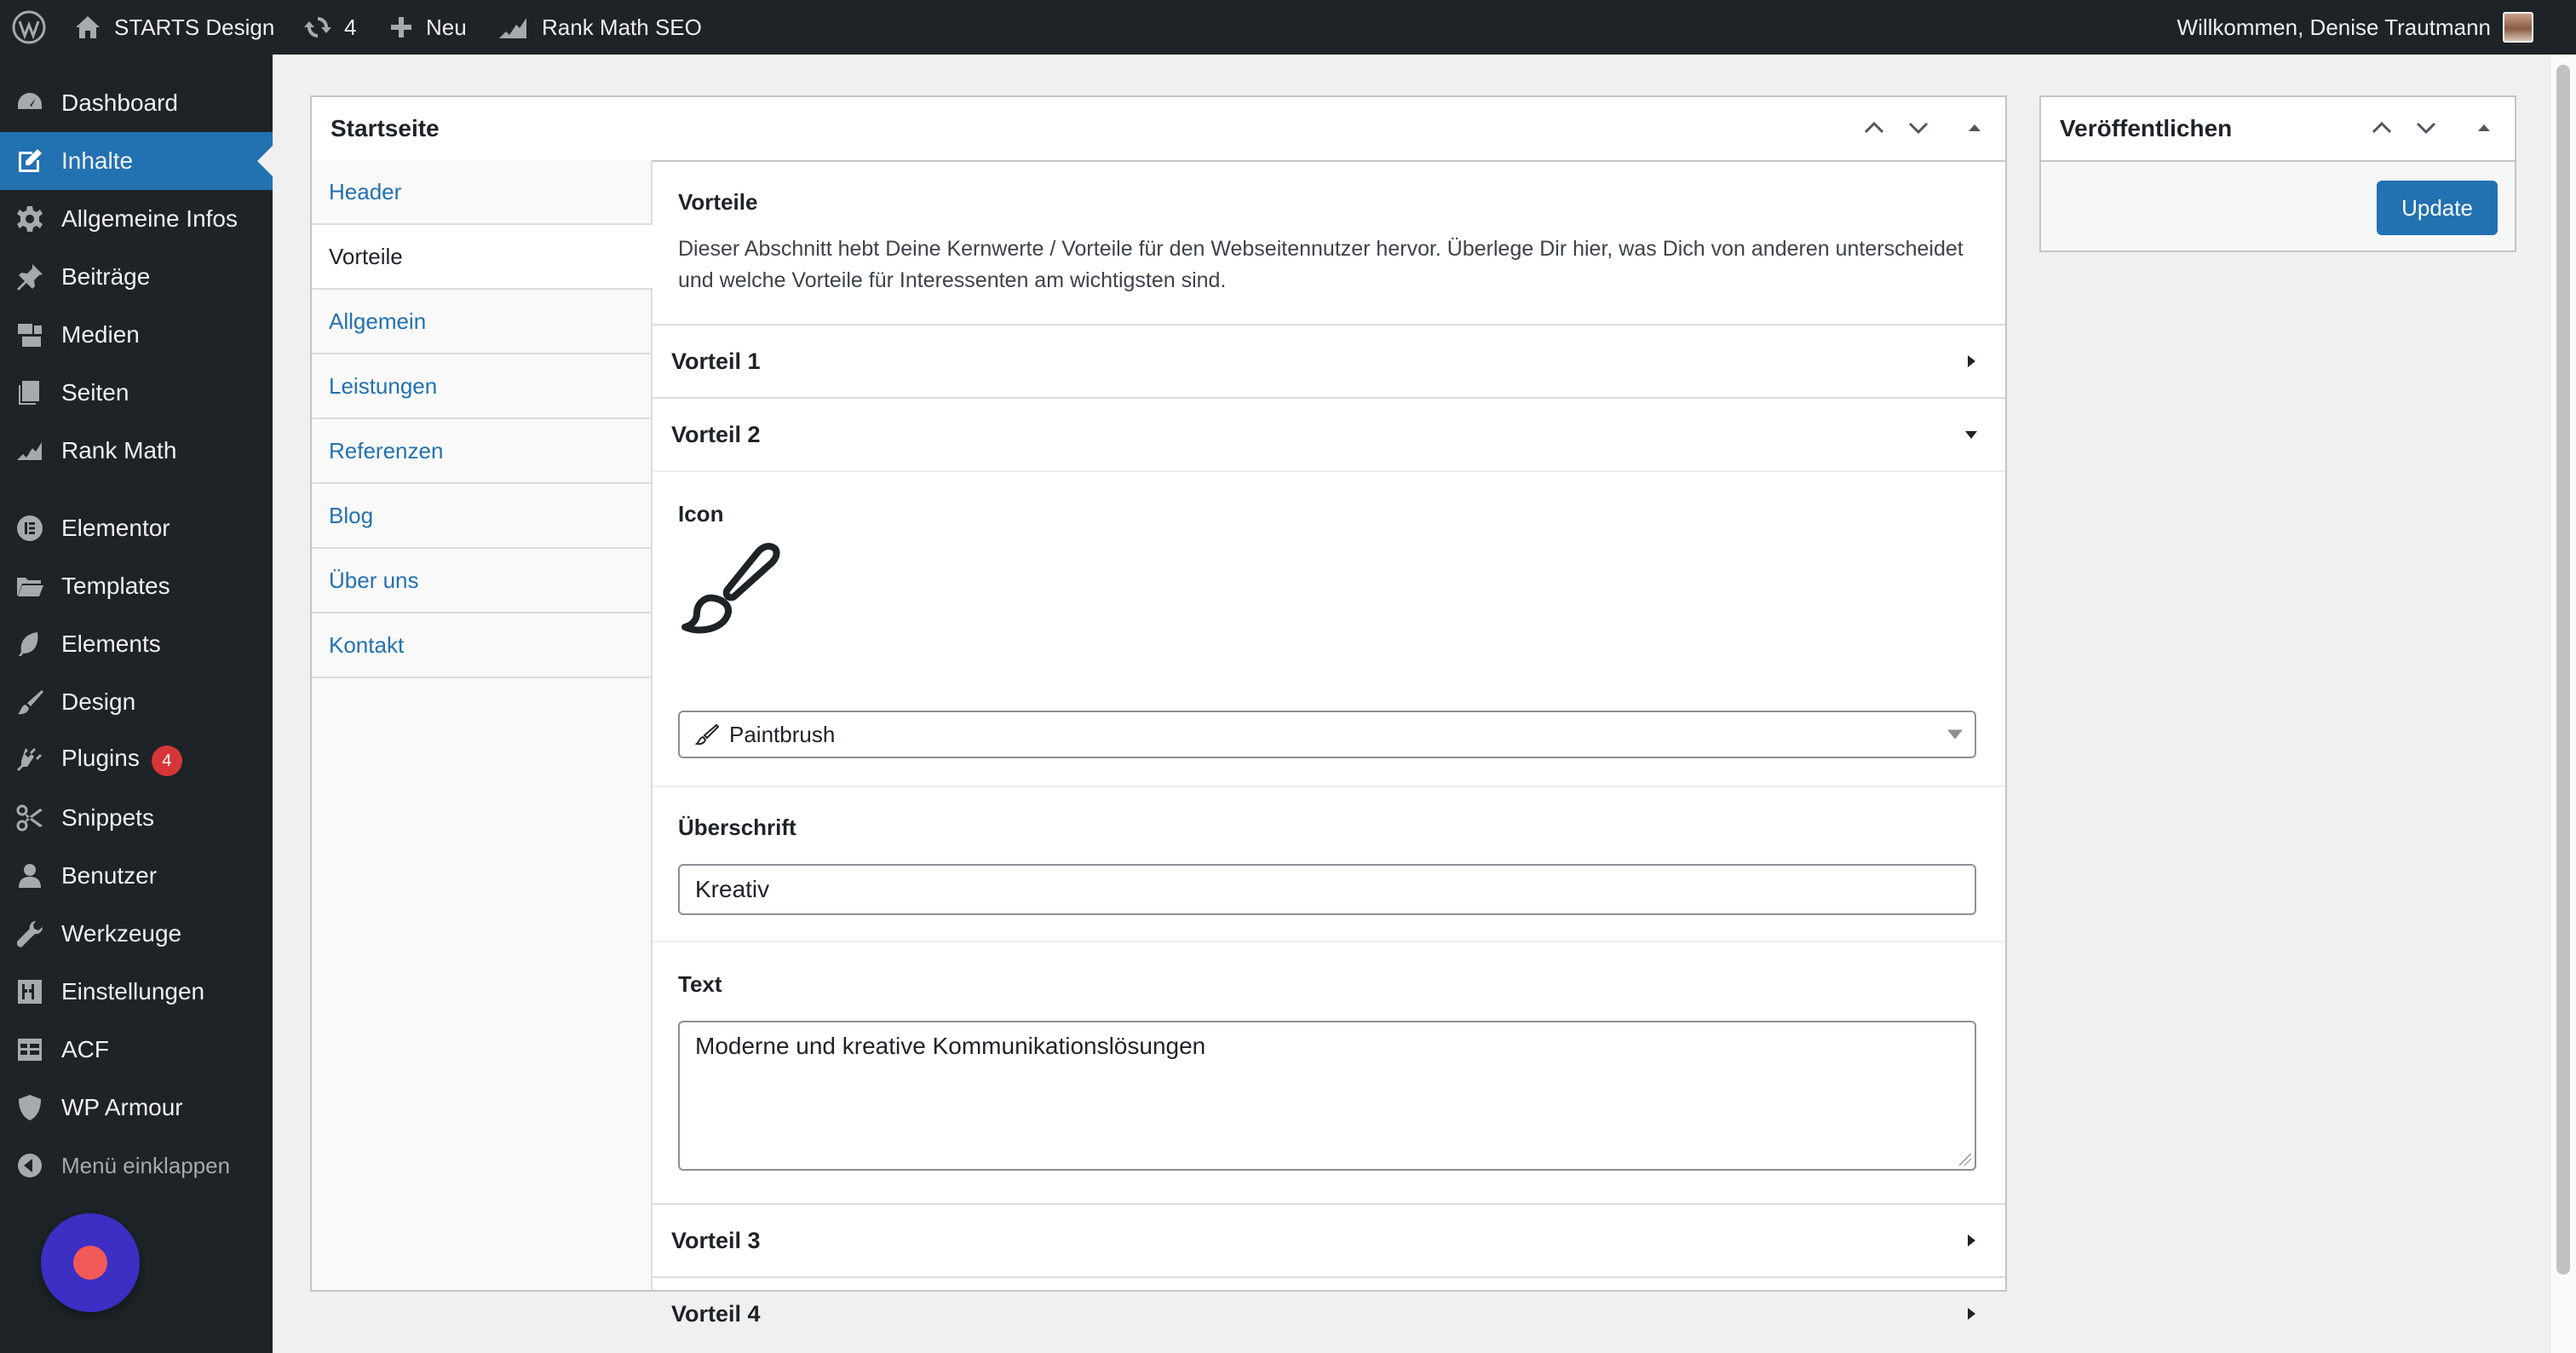  Describe the element at coordinates (29, 218) in the screenshot. I see `gear-icon` at that location.